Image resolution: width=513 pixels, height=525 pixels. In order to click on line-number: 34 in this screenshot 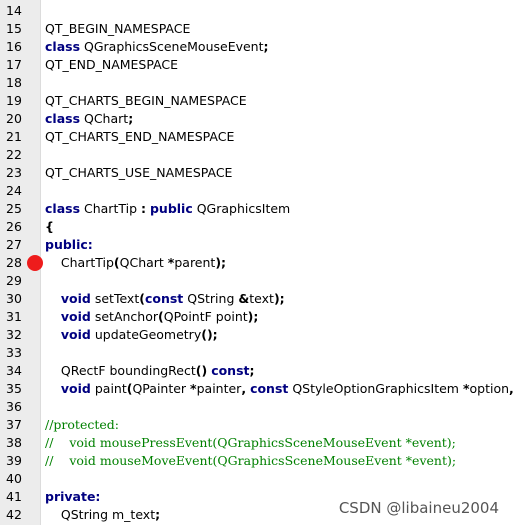, I will do `click(21, 371)`.